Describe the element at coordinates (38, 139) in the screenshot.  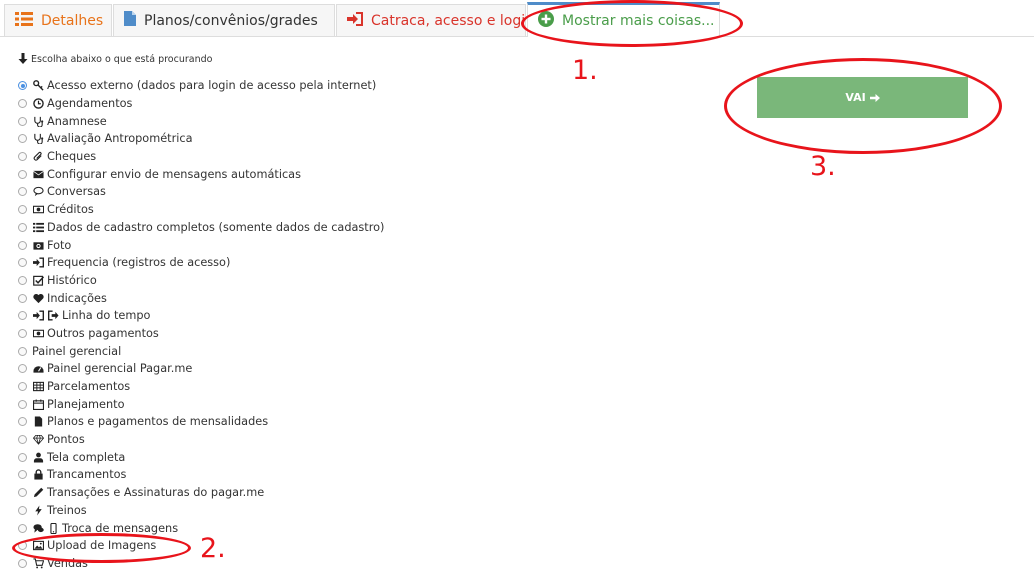
I see `stethoscope-icon` at that location.